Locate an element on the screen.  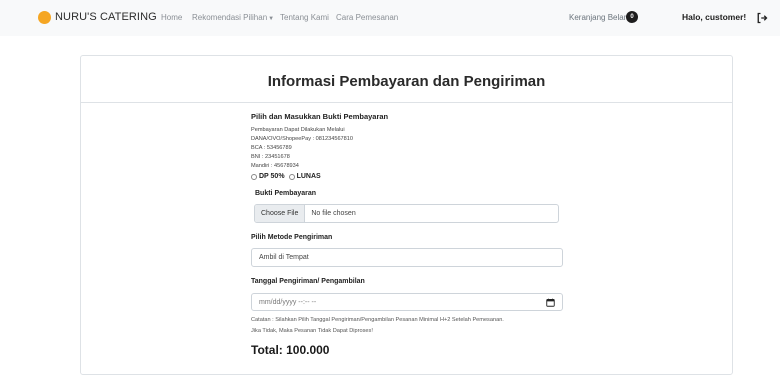
date-placeholder: mm/dd/yyyy --:-- -- is located at coordinates (288, 302).